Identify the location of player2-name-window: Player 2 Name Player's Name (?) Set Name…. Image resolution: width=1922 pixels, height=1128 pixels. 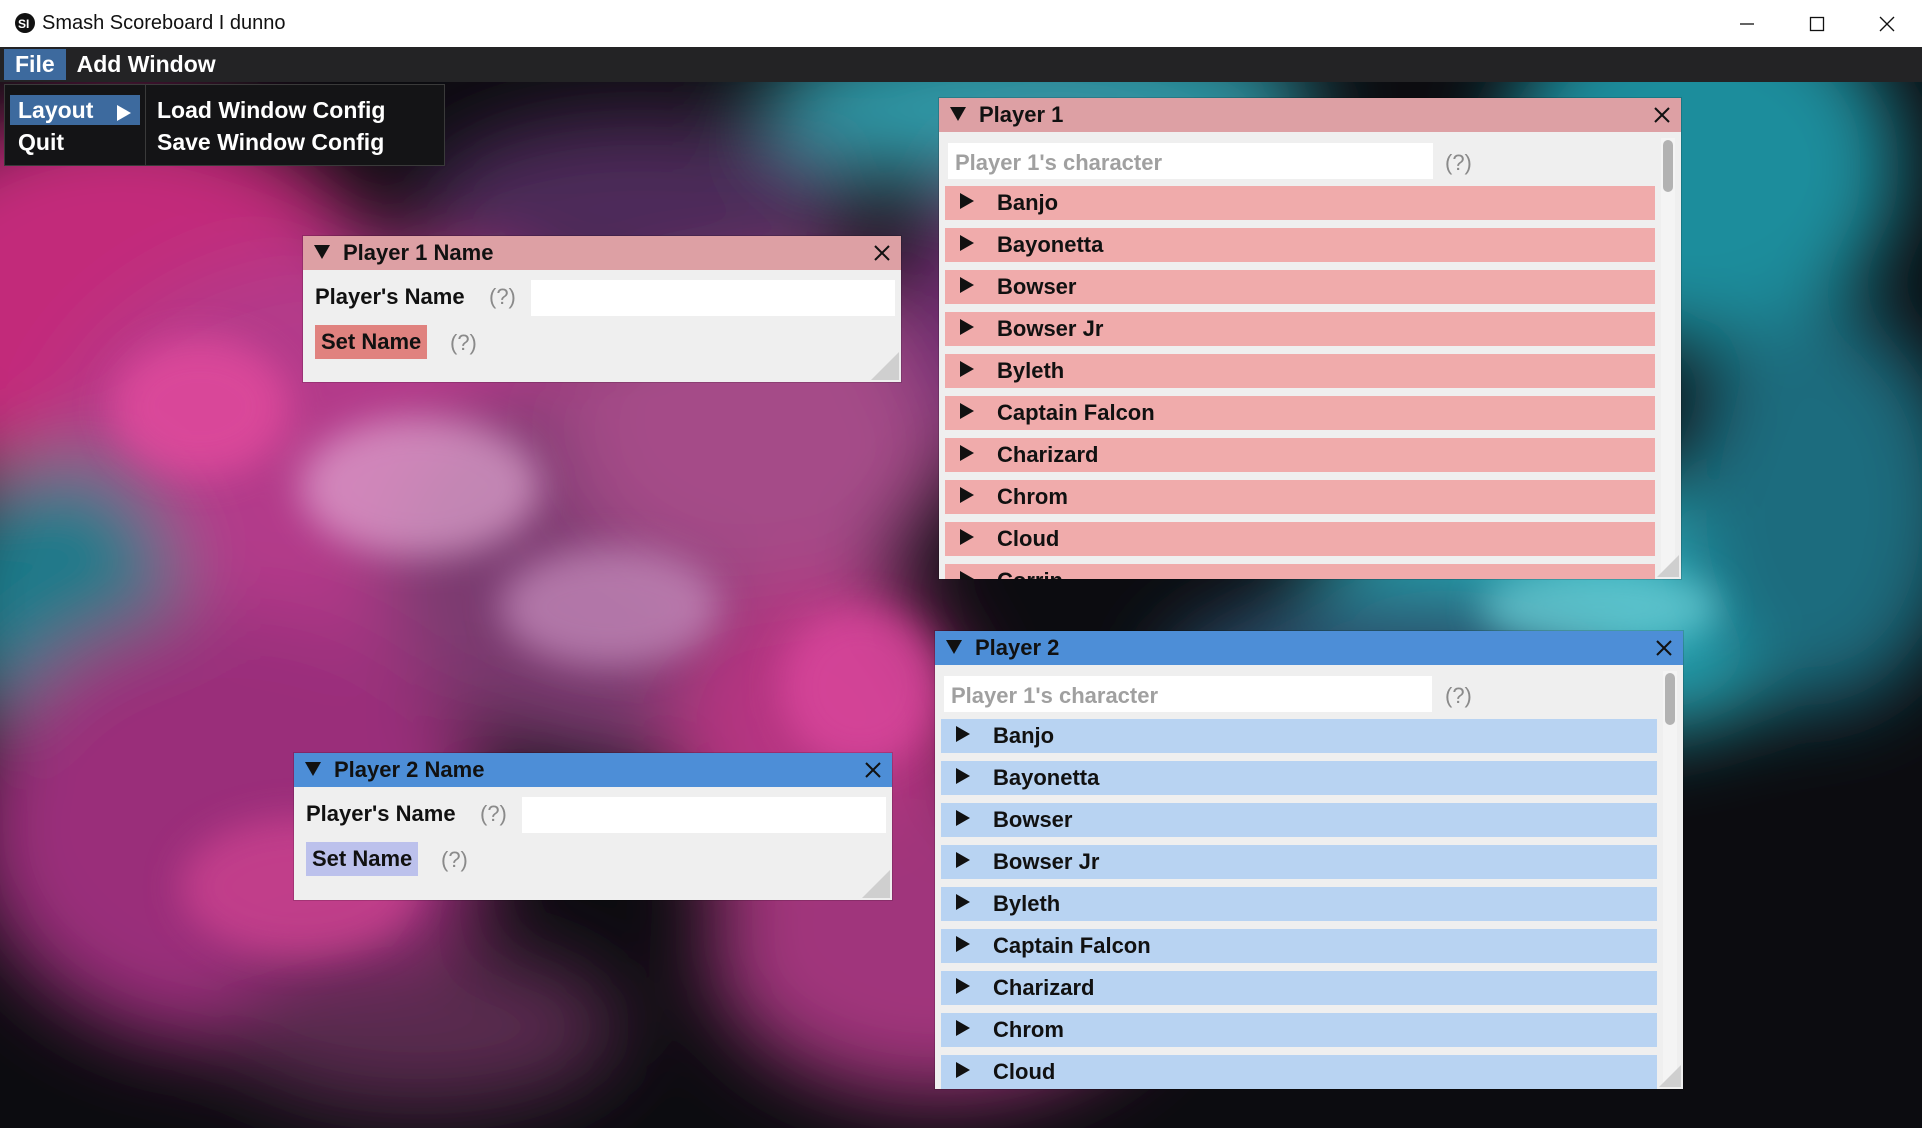
(593, 826).